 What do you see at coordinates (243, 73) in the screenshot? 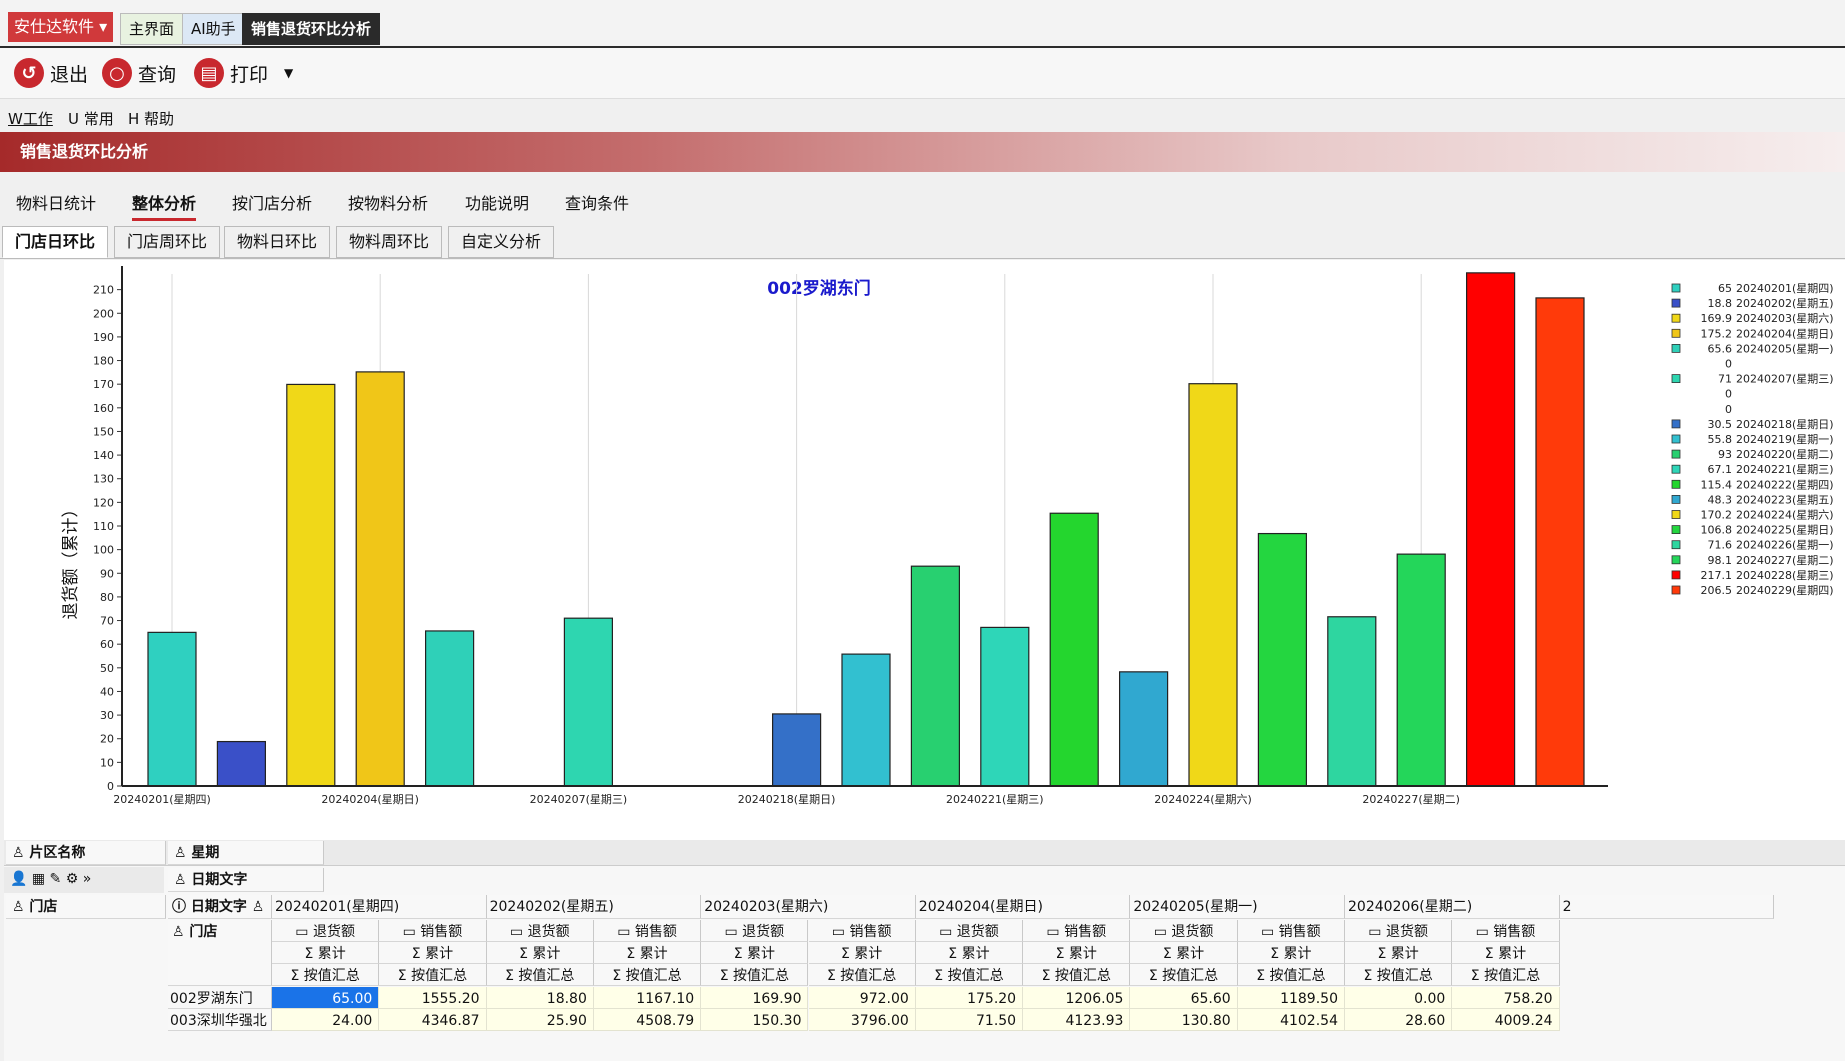
I see `print-button: ▤ 打印 ▼` at bounding box center [243, 73].